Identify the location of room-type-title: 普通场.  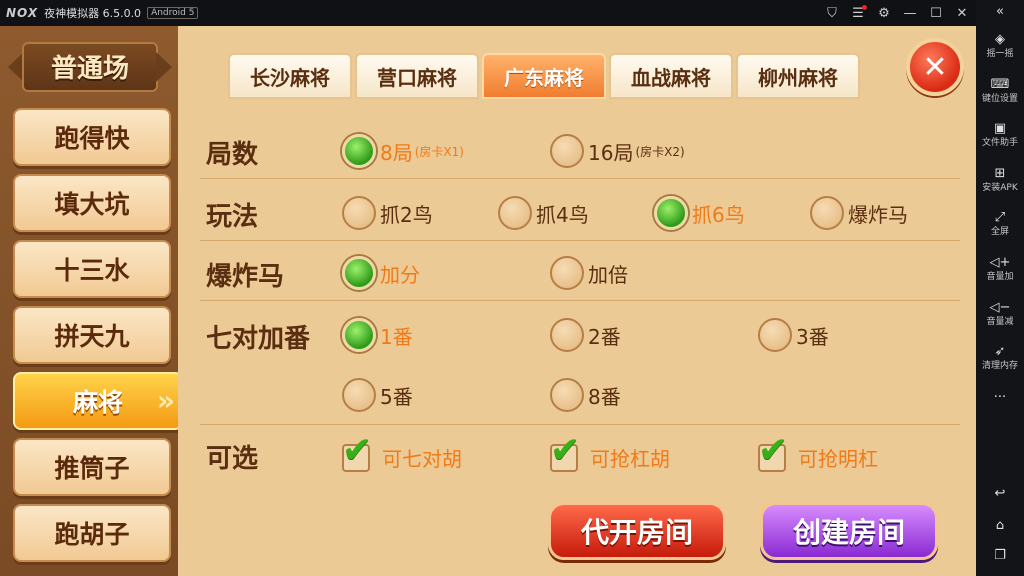
(89, 69).